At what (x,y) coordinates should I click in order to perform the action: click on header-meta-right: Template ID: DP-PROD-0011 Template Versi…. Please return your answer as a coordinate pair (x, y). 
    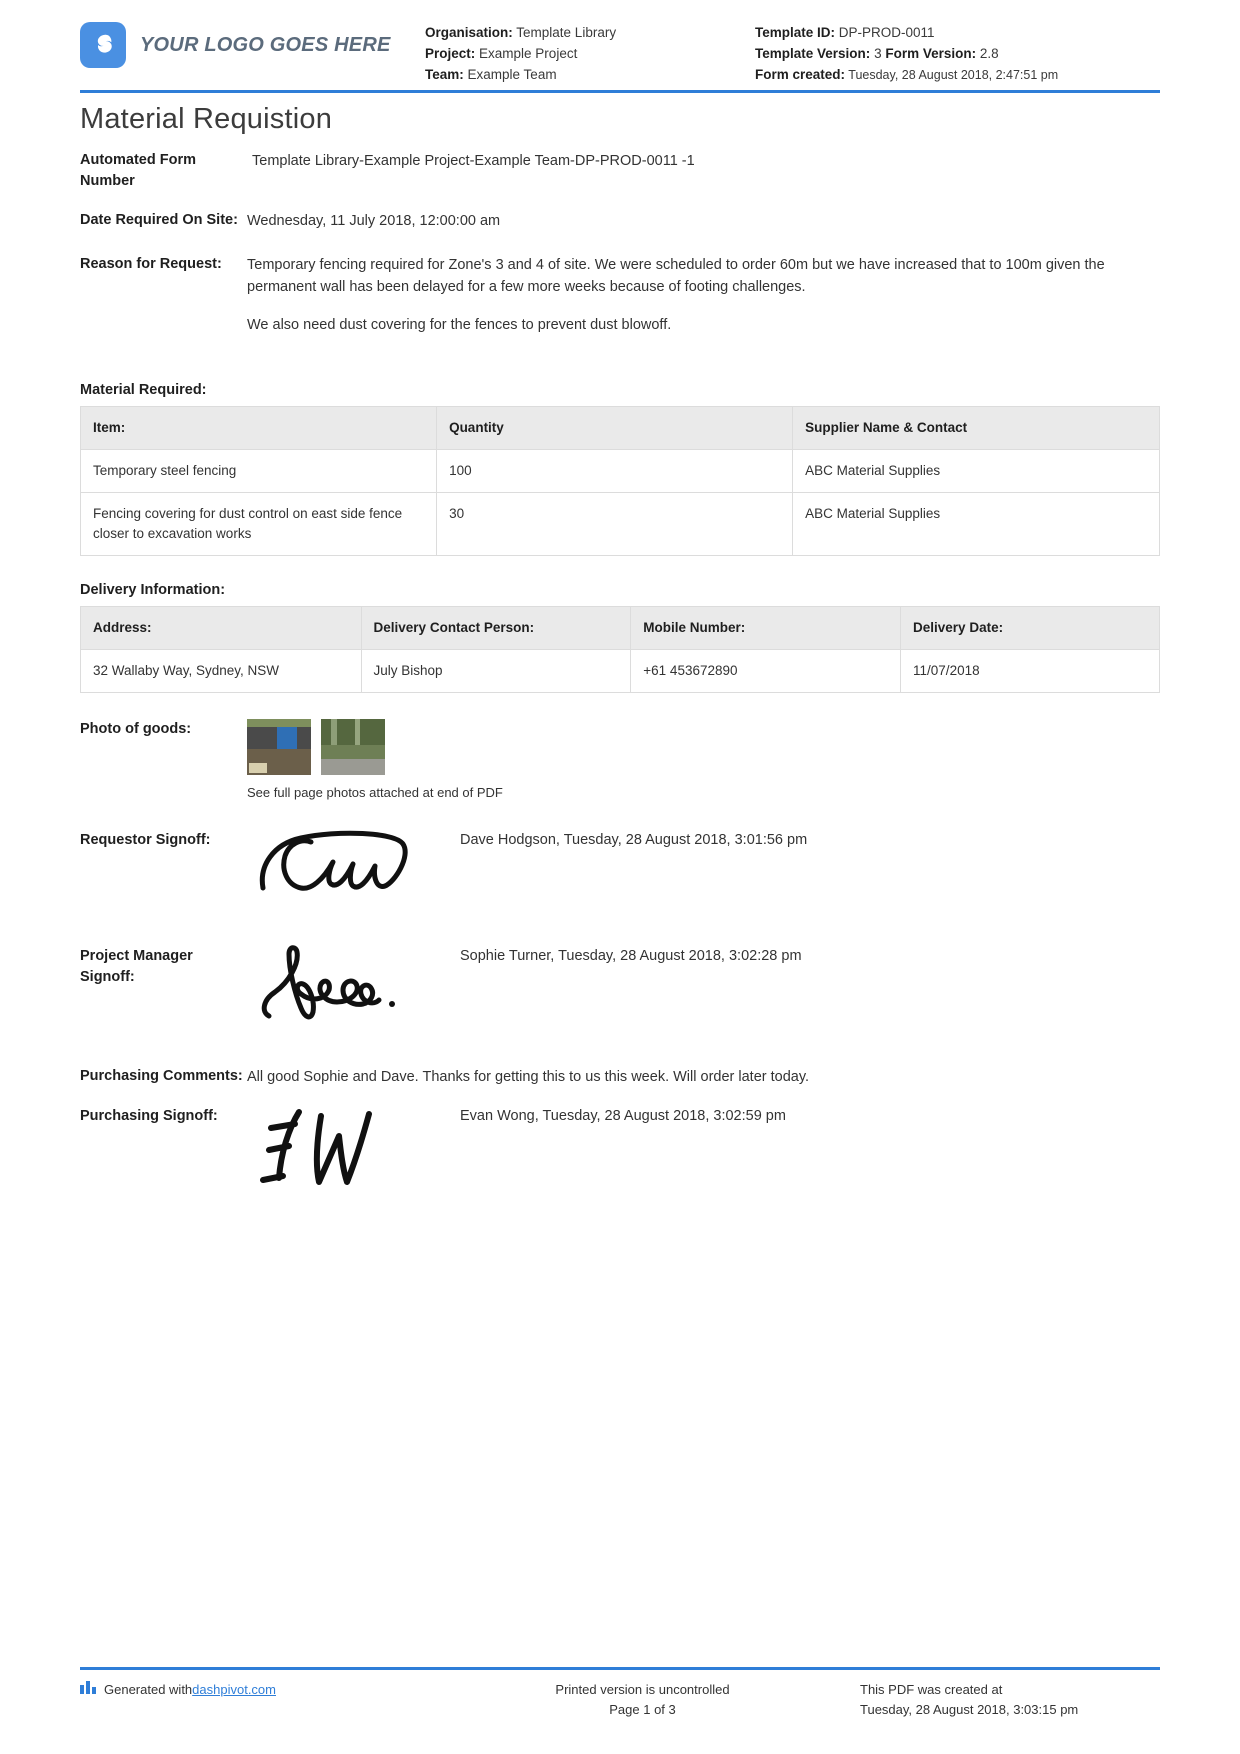
    Looking at the image, I should click on (957, 54).